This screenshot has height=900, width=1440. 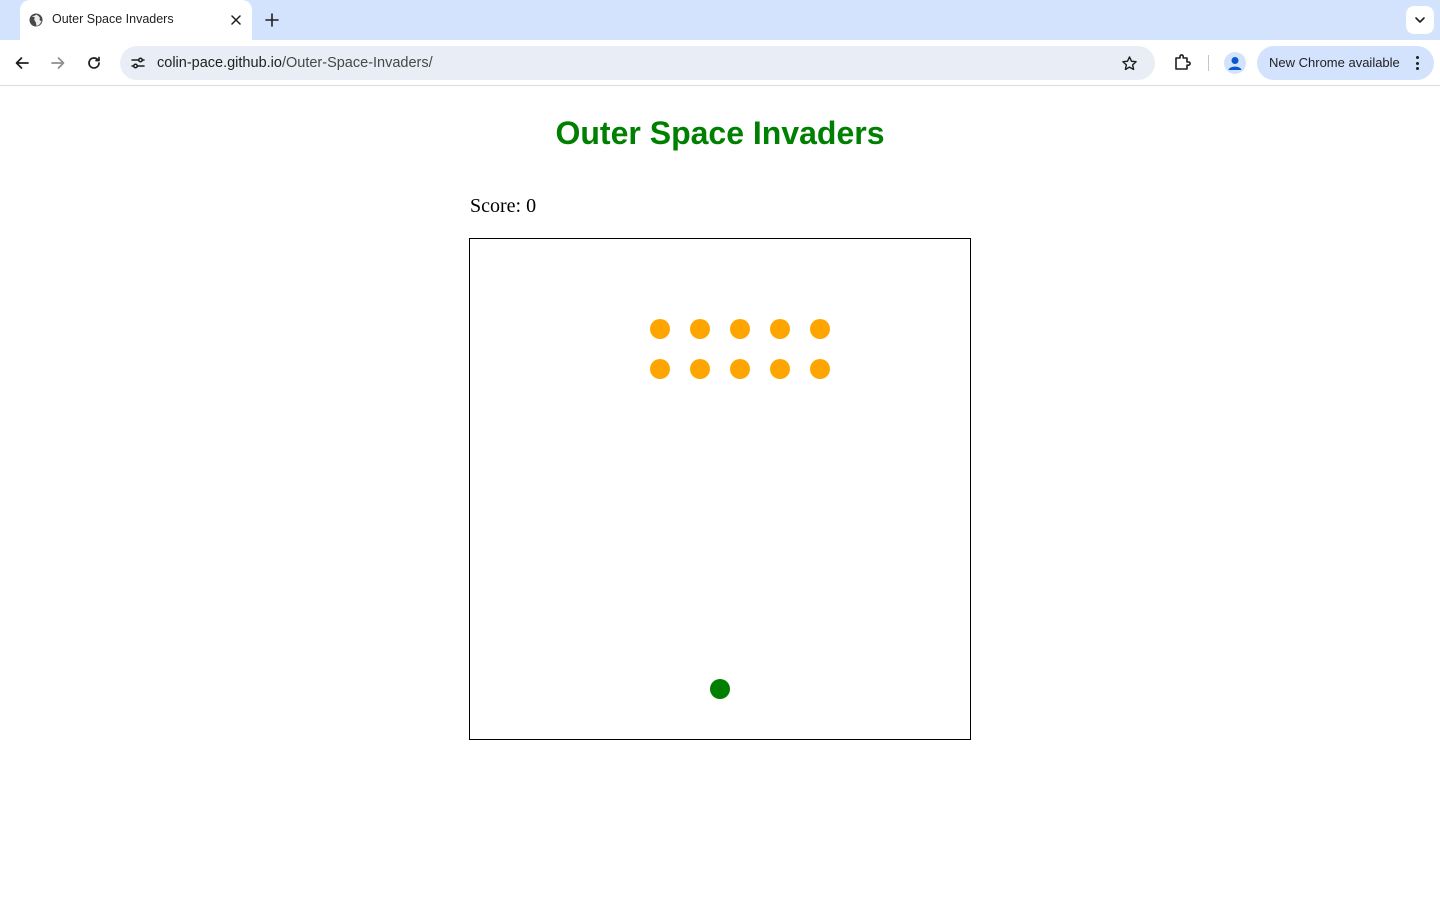 I want to click on page-title: Outer Space Invaders, so click(x=720, y=133).